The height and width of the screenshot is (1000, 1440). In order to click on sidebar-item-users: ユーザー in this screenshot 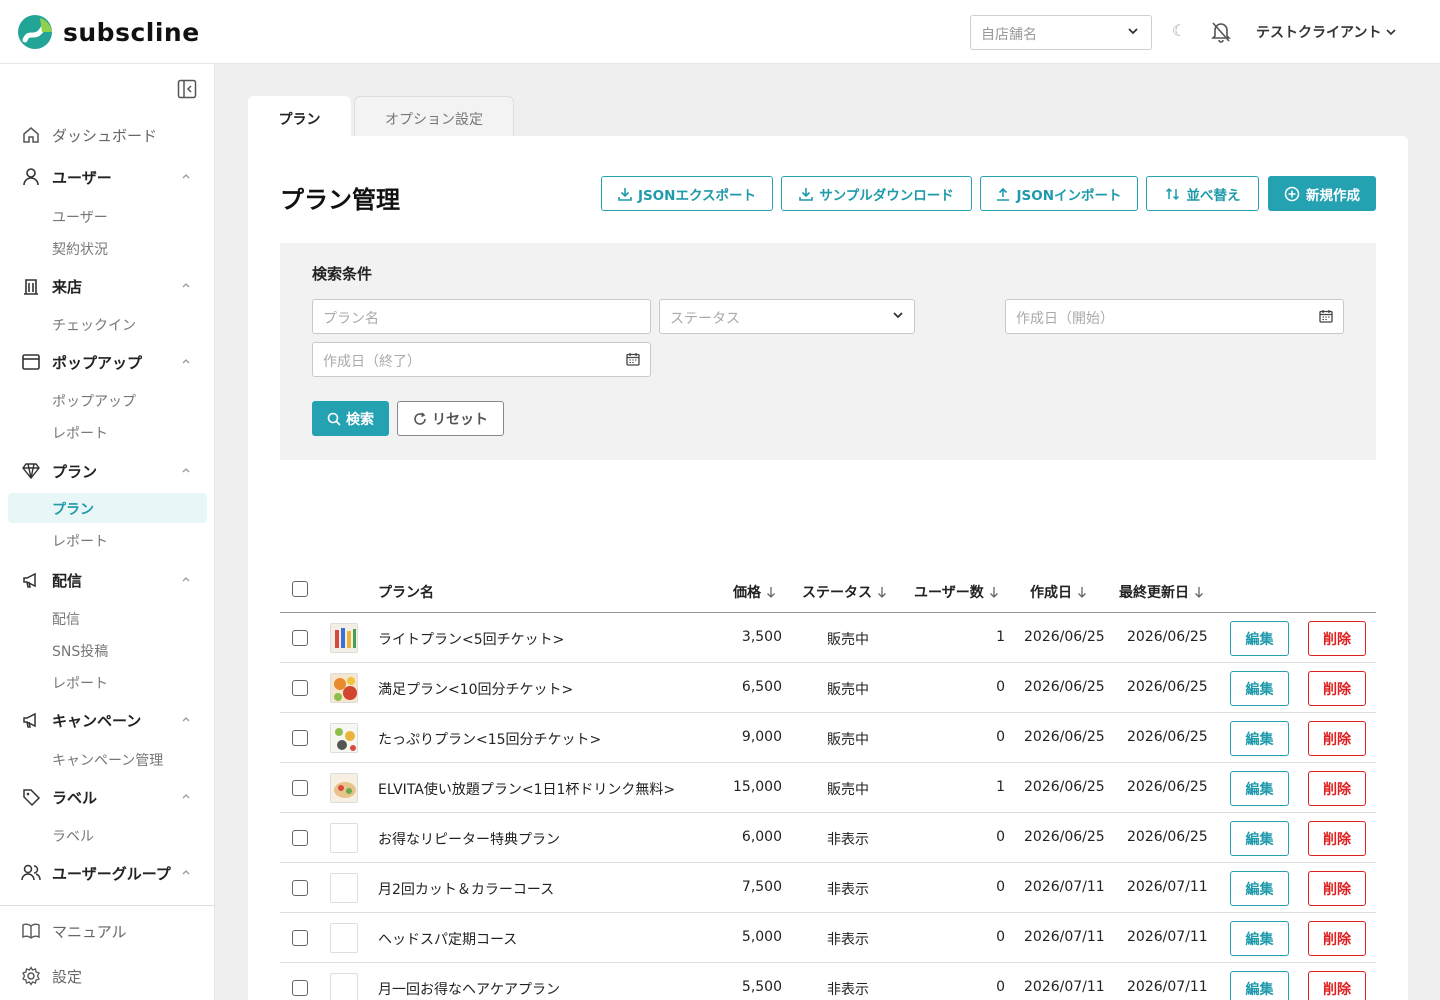, I will do `click(107, 216)`.